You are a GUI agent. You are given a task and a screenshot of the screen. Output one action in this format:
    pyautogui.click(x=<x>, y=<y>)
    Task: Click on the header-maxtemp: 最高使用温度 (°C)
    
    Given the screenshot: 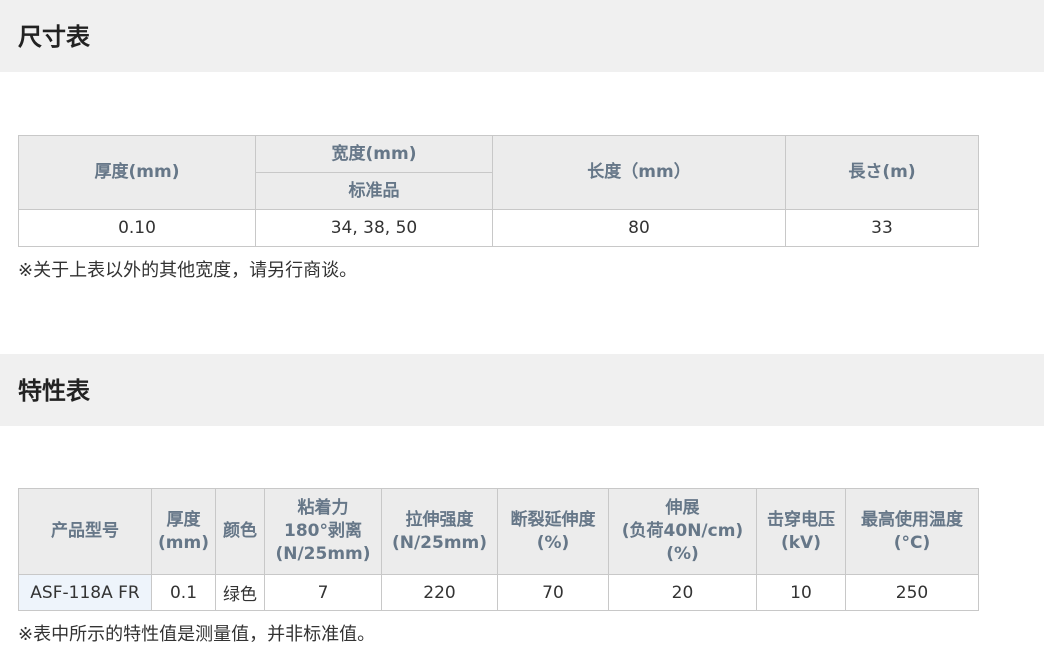 What is the action you would take?
    pyautogui.click(x=912, y=531)
    